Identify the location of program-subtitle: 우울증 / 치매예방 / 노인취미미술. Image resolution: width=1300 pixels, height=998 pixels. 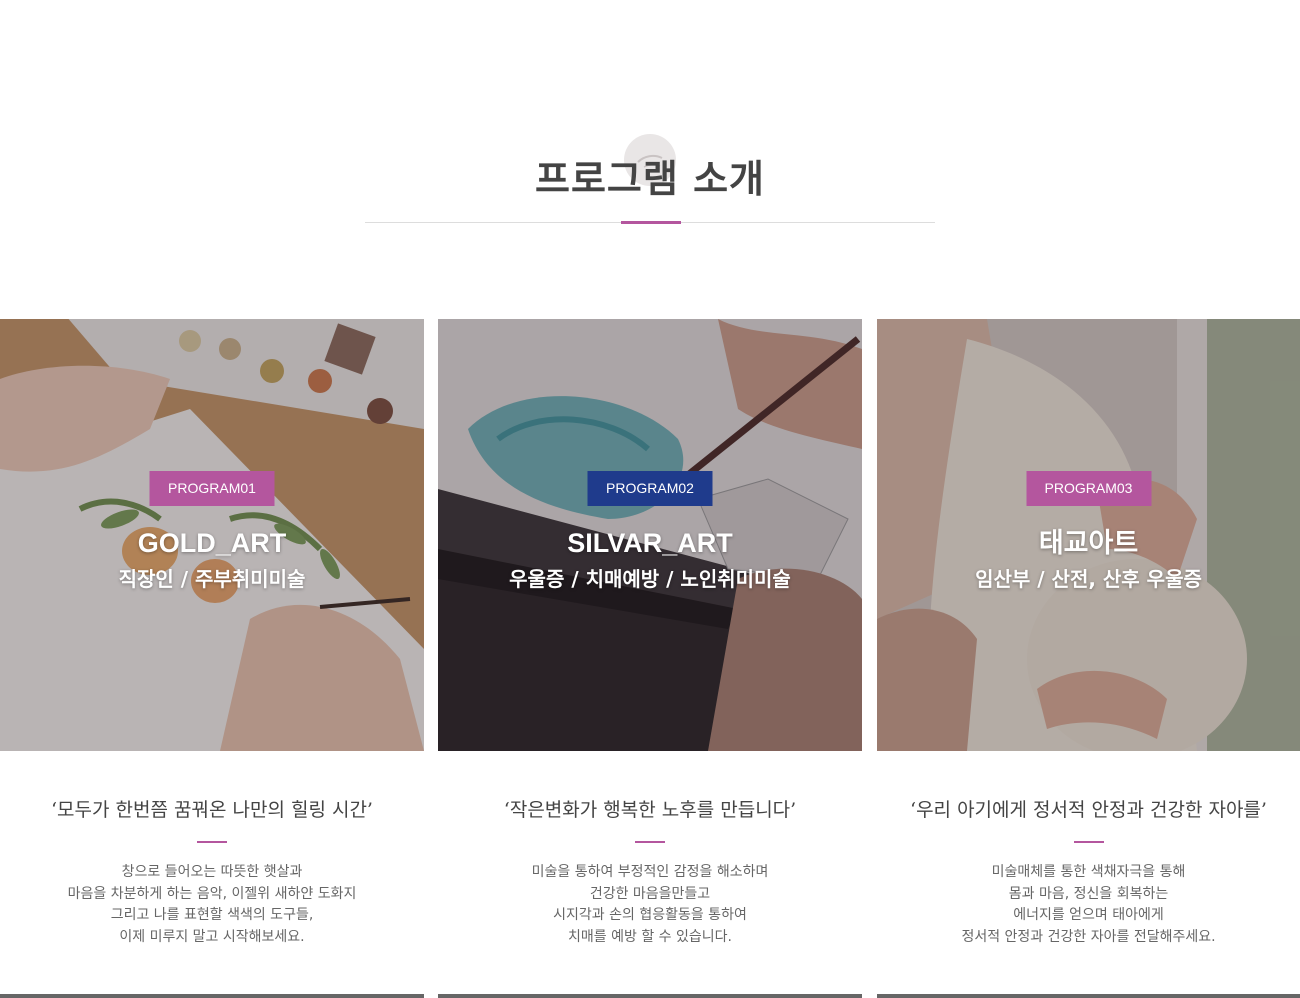
(650, 579).